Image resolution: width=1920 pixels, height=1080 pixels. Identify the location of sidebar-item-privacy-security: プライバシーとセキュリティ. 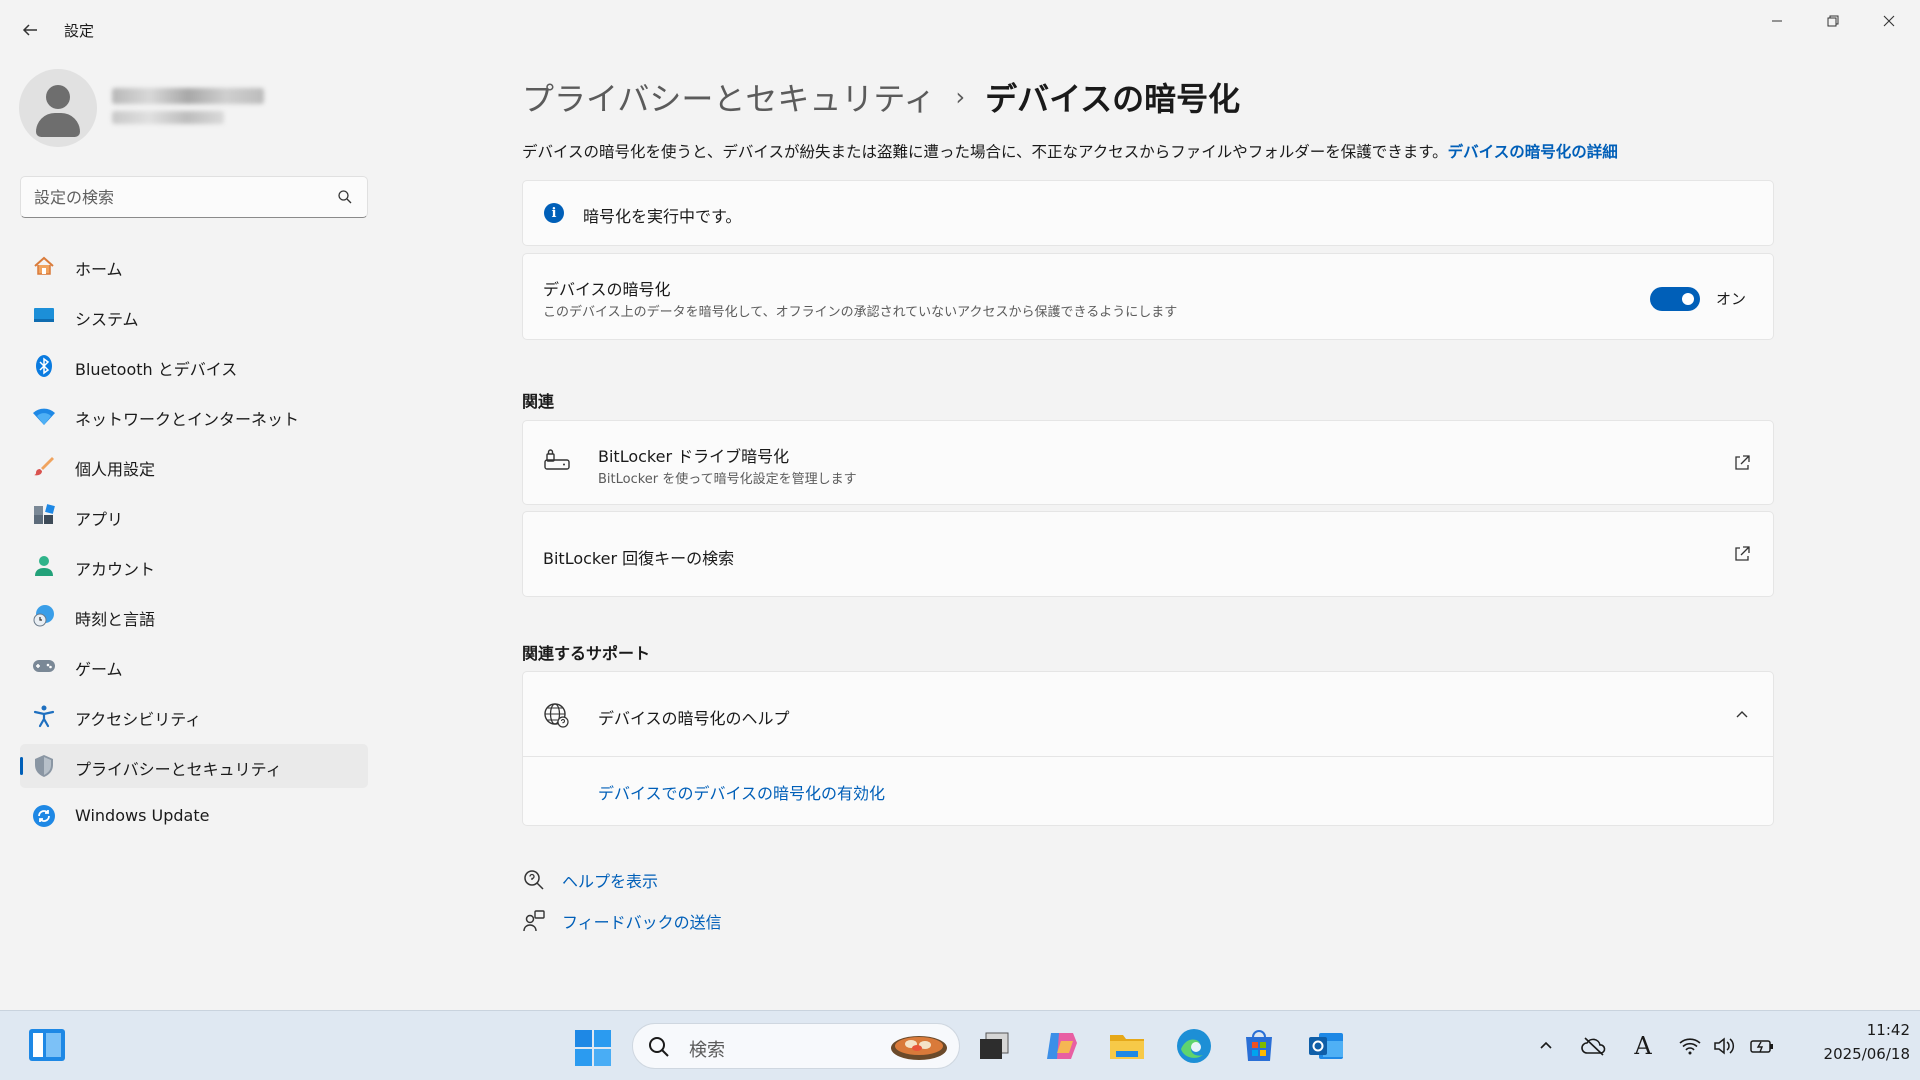
(194, 766).